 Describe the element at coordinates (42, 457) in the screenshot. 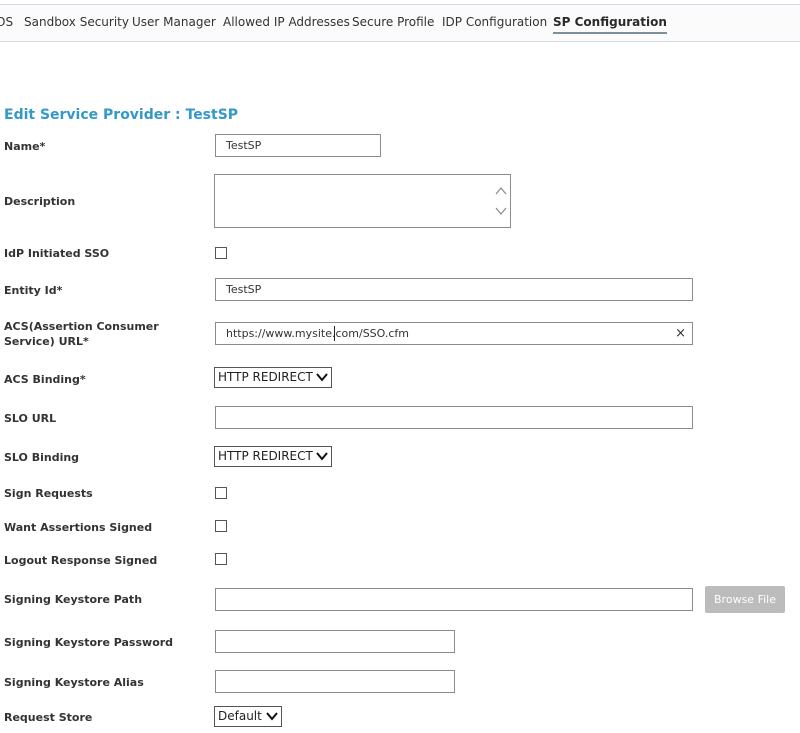

I see `slo-binding-label: SLO Binding` at that location.